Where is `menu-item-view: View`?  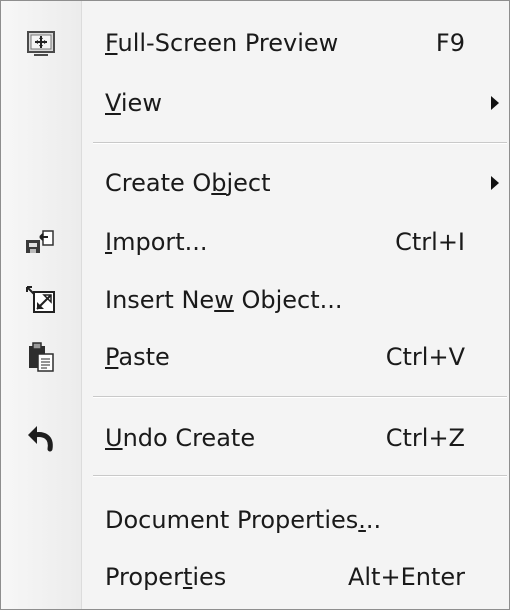 menu-item-view: View is located at coordinates (255, 103).